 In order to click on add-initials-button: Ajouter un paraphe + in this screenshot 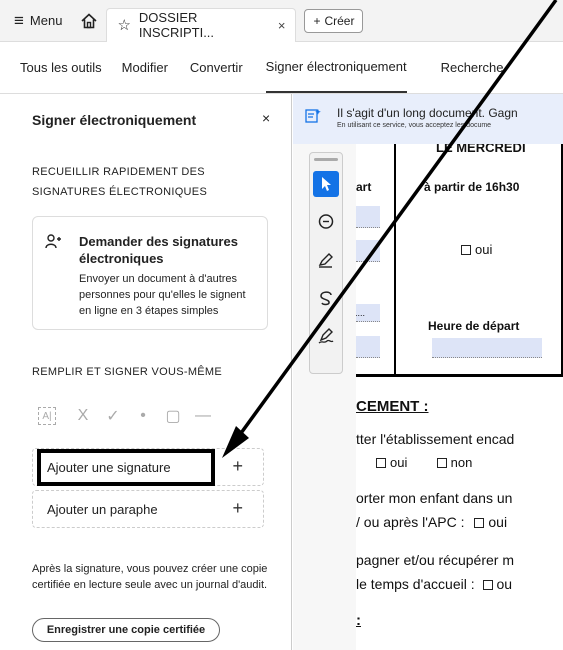, I will do `click(148, 509)`.